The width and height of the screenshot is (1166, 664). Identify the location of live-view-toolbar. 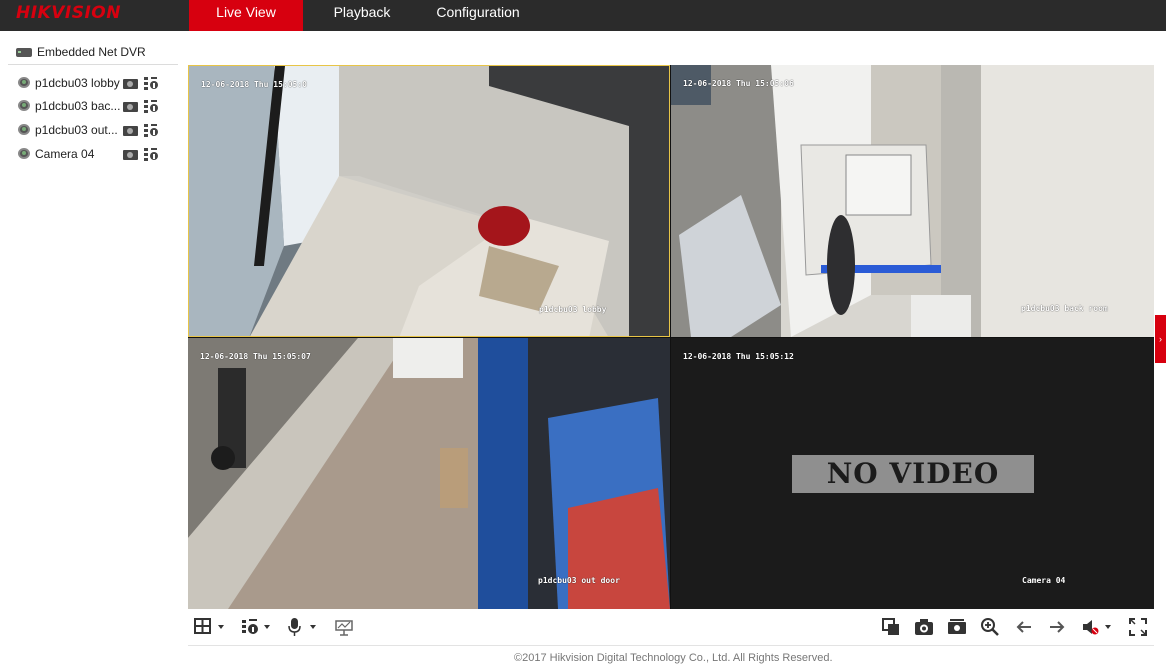
(671, 628).